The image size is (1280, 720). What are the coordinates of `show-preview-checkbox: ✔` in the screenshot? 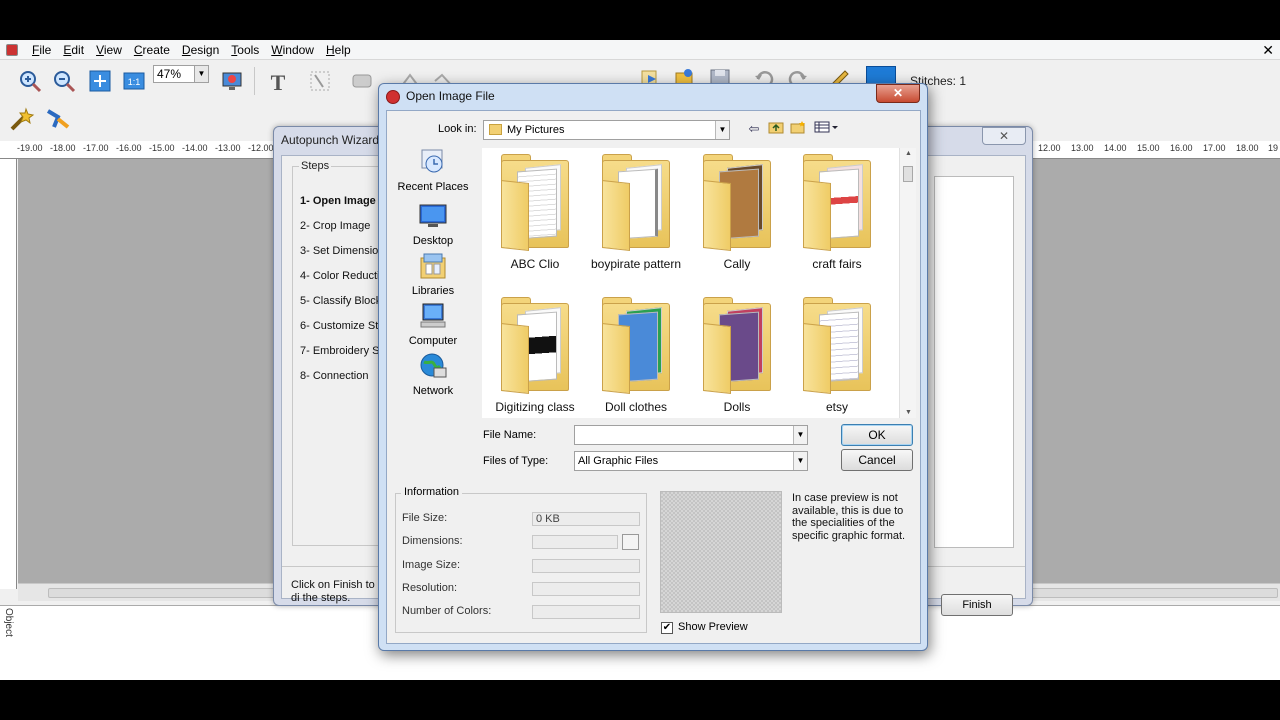 It's located at (667, 628).